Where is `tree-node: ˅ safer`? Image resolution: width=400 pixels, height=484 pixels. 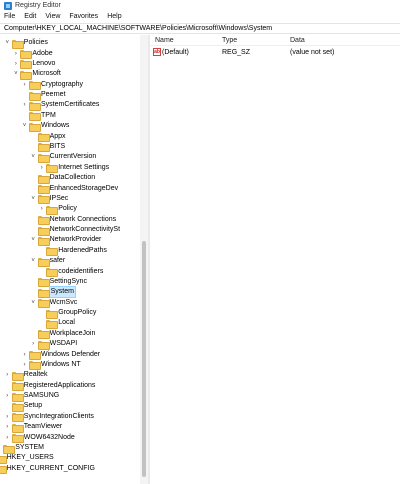
tree-node: ˅ safer is located at coordinates (47, 261).